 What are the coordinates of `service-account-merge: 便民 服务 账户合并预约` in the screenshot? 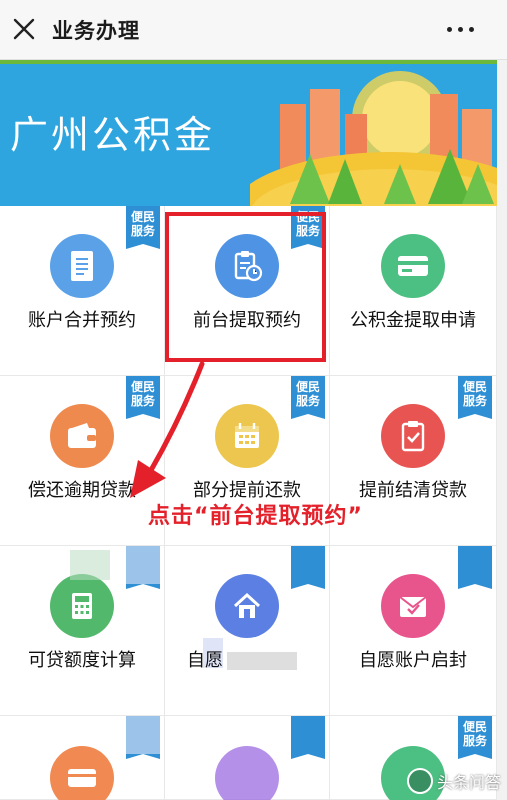 It's located at (82, 291).